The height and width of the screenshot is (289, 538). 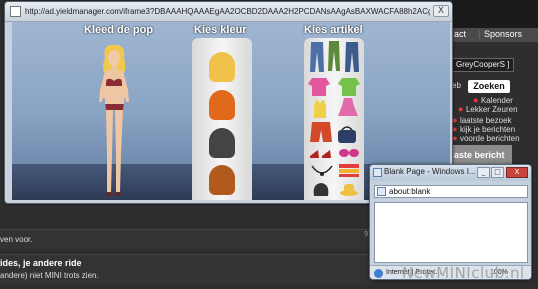 I want to click on nav-link-sponsors: Sponsors, so click(x=503, y=34).